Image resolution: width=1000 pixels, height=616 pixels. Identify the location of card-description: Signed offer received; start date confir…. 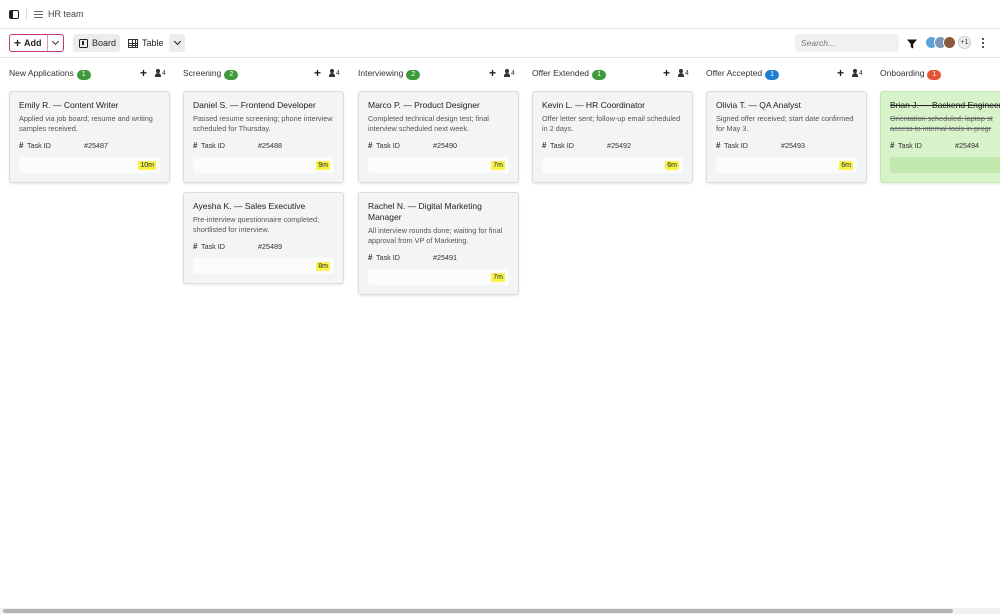
(785, 123).